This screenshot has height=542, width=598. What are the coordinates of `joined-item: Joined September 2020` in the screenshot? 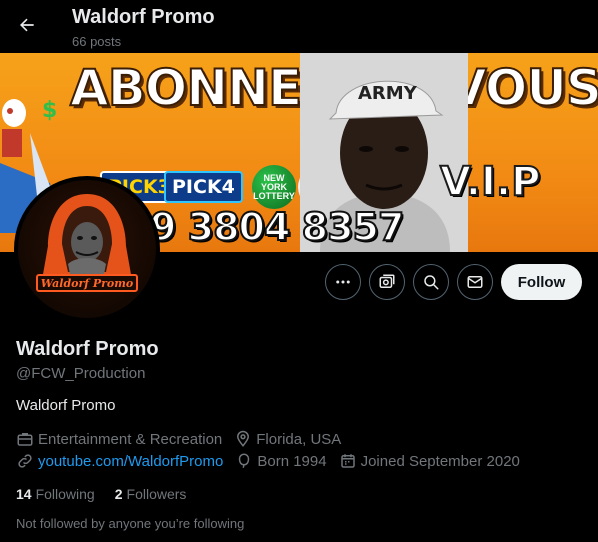 It's located at (429, 461).